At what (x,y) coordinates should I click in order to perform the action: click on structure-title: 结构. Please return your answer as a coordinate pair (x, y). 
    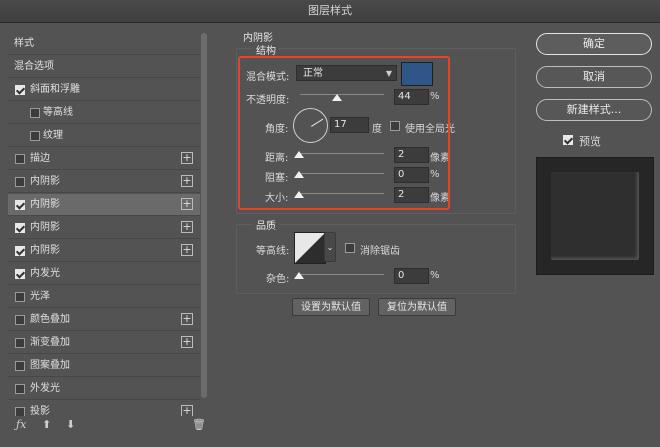
    Looking at the image, I should click on (266, 49).